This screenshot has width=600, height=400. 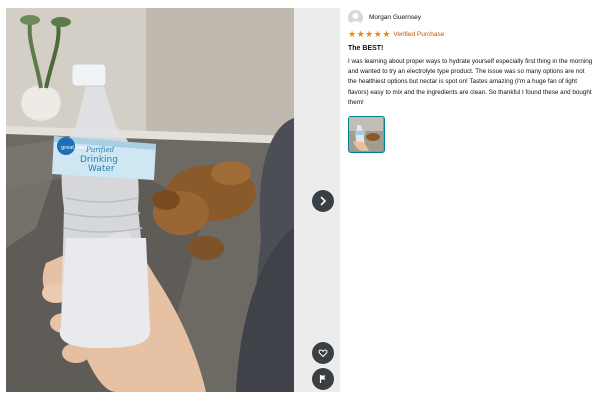 What do you see at coordinates (366, 48) in the screenshot?
I see `review-headline: The BEST!` at bounding box center [366, 48].